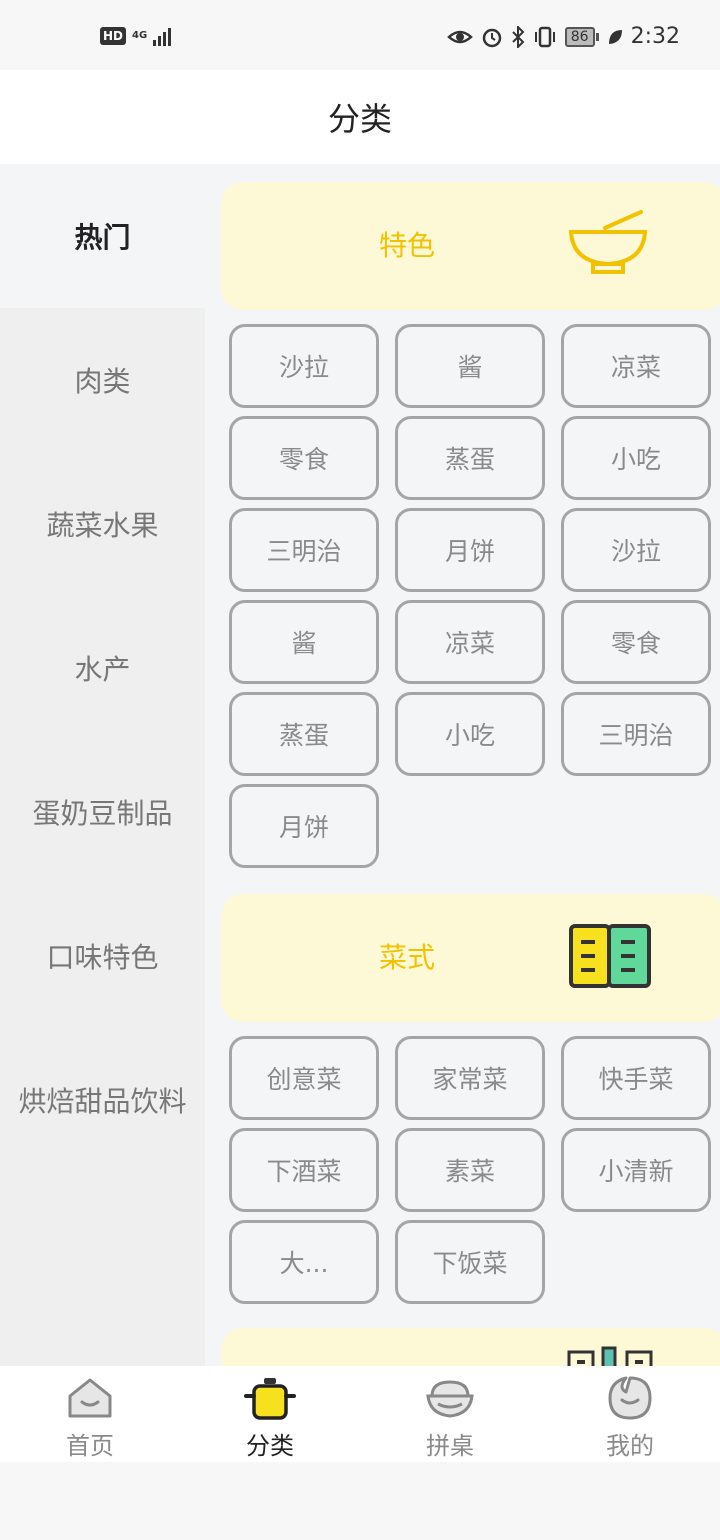 This screenshot has height=1540, width=720. Describe the element at coordinates (636, 1078) in the screenshot. I see `tag-chip: 快手菜` at that location.